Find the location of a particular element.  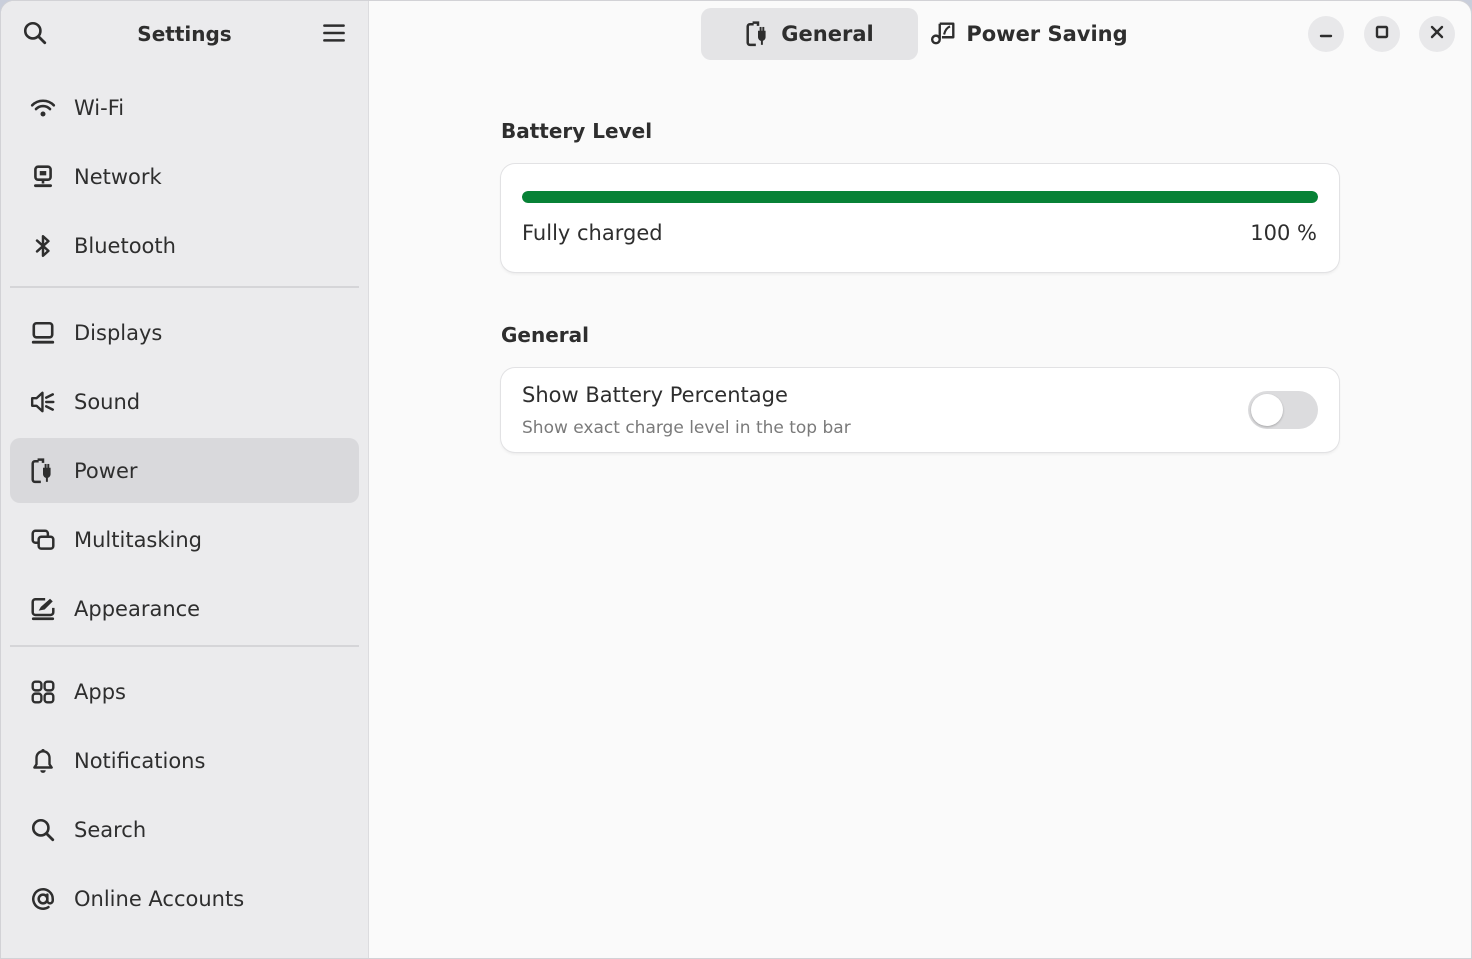

maximize-icon is located at coordinates (1382, 34).